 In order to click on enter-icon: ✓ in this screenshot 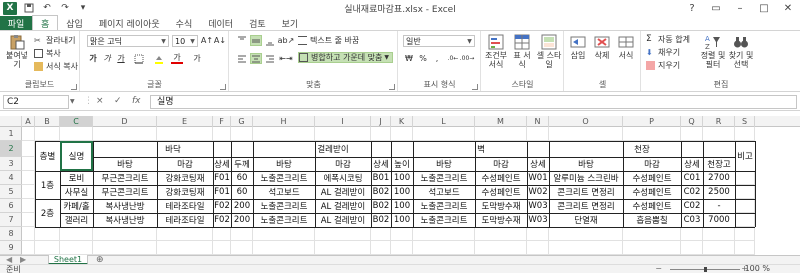, I will do `click(118, 101)`.